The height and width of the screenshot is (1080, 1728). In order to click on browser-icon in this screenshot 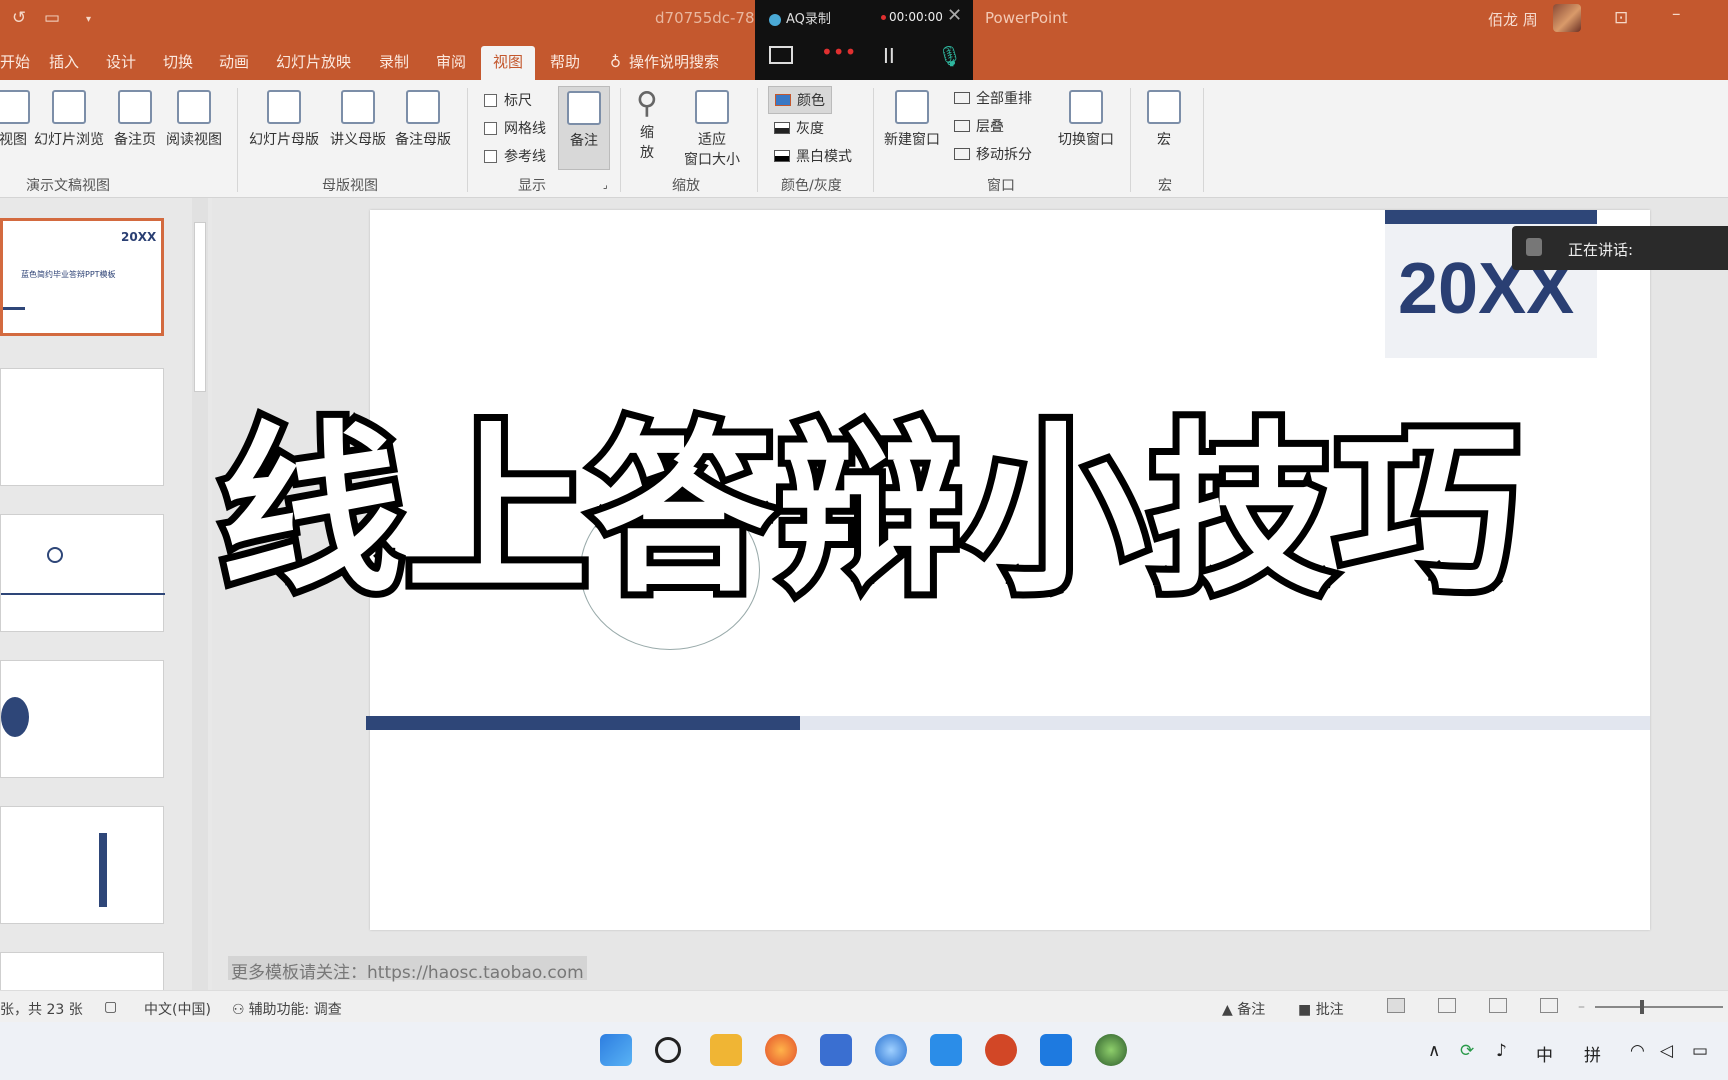, I will do `click(891, 1050)`.